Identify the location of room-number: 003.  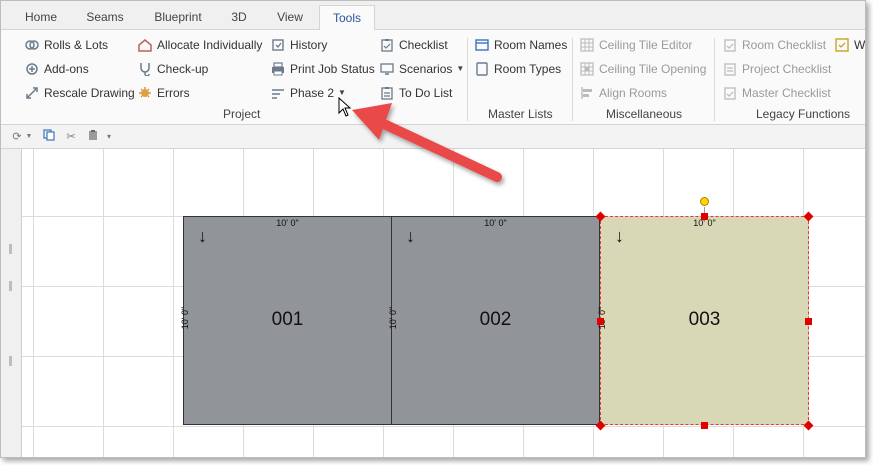
(704, 319).